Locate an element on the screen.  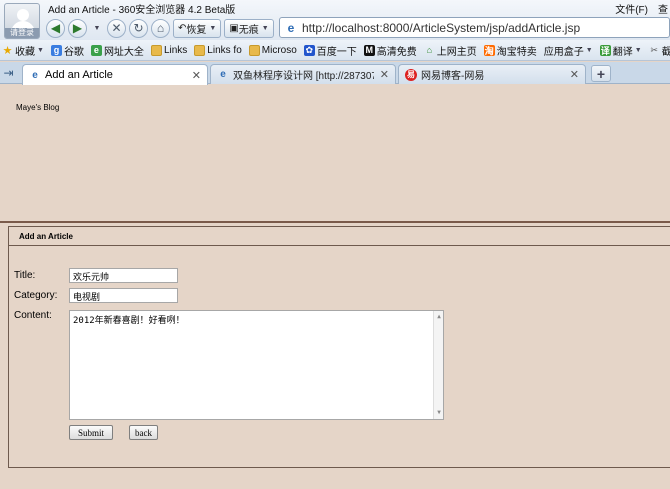
favorite-label: 百度一下 is located at coordinates (336, 52).